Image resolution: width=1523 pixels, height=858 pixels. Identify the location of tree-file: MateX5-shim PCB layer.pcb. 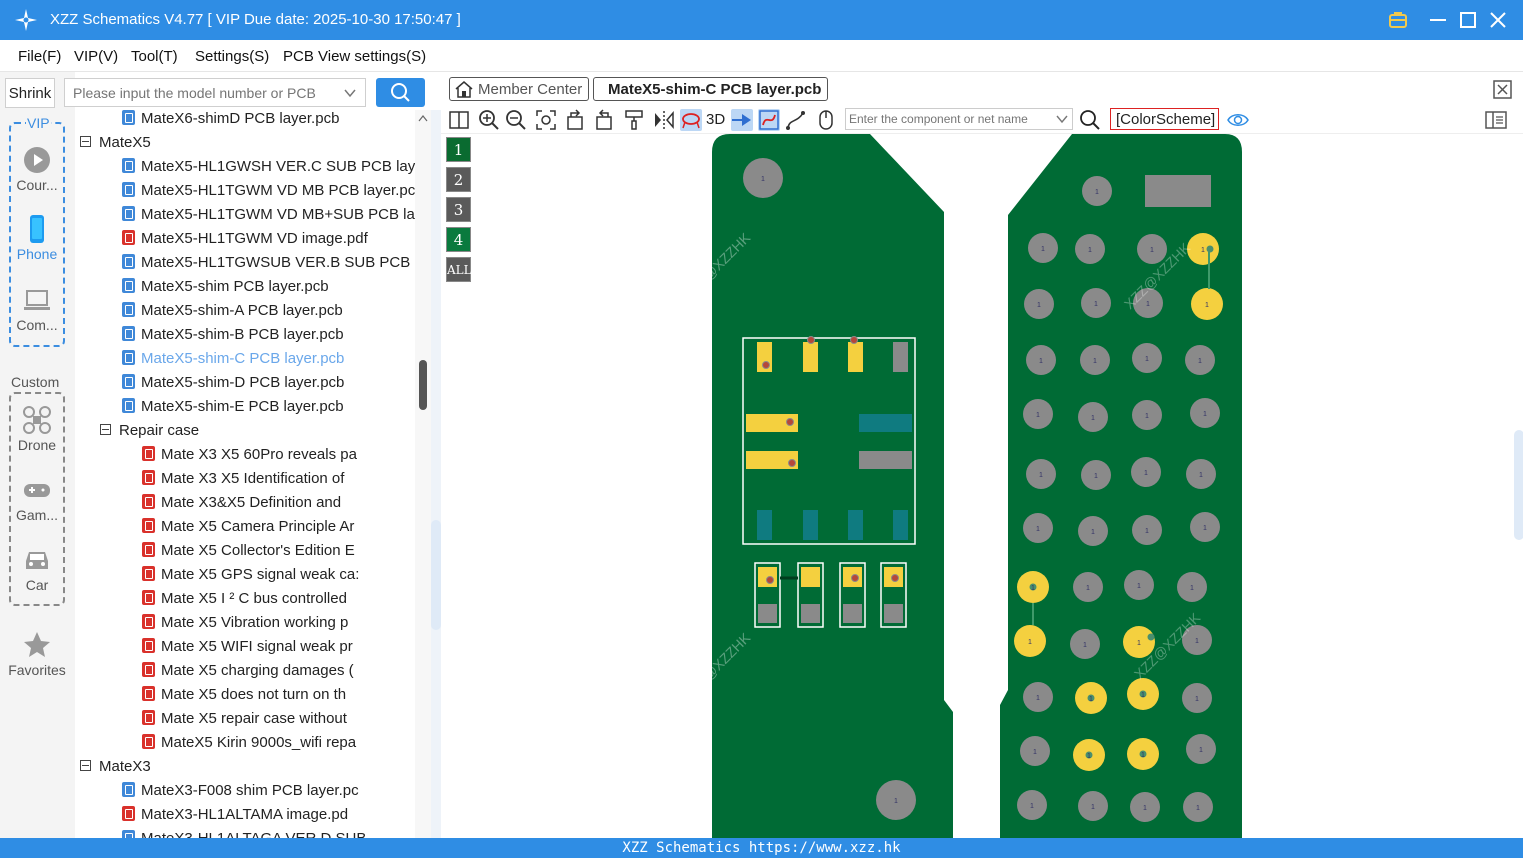
(268, 290).